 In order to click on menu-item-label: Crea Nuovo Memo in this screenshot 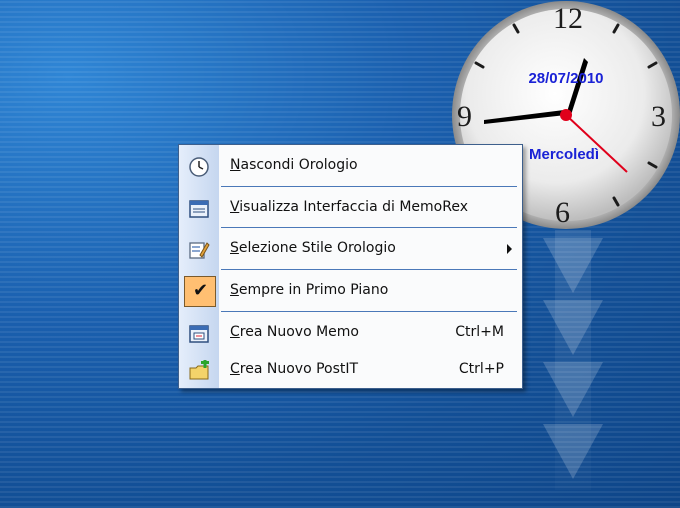, I will do `click(294, 332)`.